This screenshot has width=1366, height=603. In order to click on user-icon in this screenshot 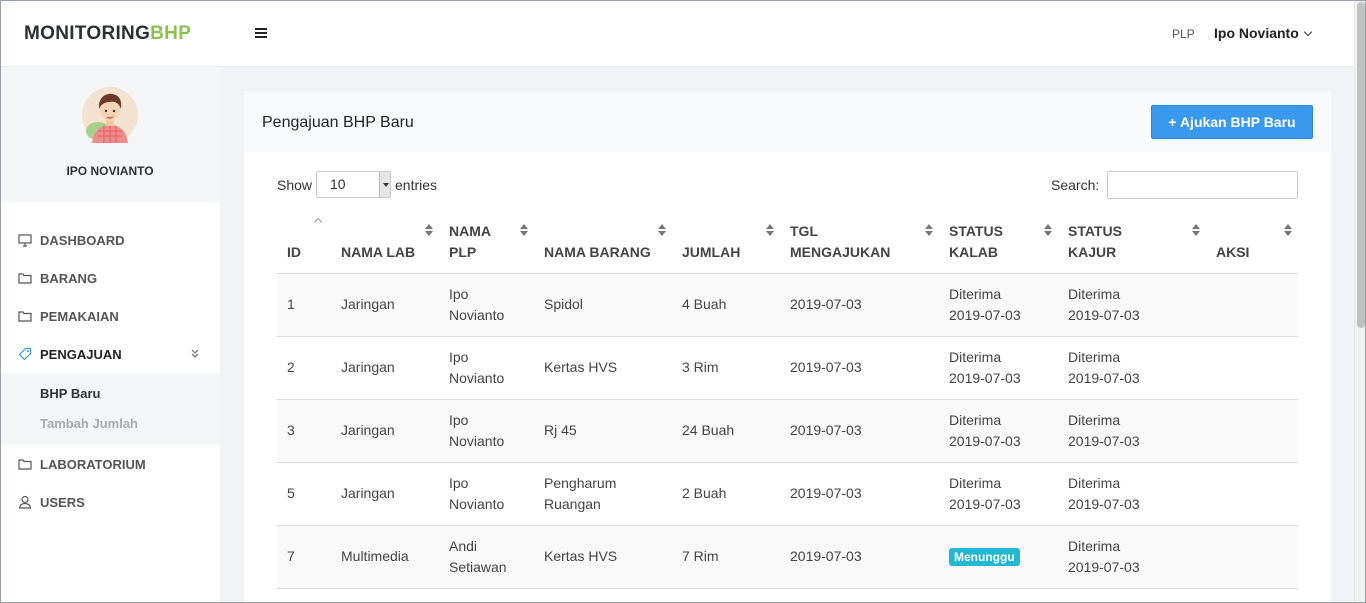, I will do `click(25, 502)`.